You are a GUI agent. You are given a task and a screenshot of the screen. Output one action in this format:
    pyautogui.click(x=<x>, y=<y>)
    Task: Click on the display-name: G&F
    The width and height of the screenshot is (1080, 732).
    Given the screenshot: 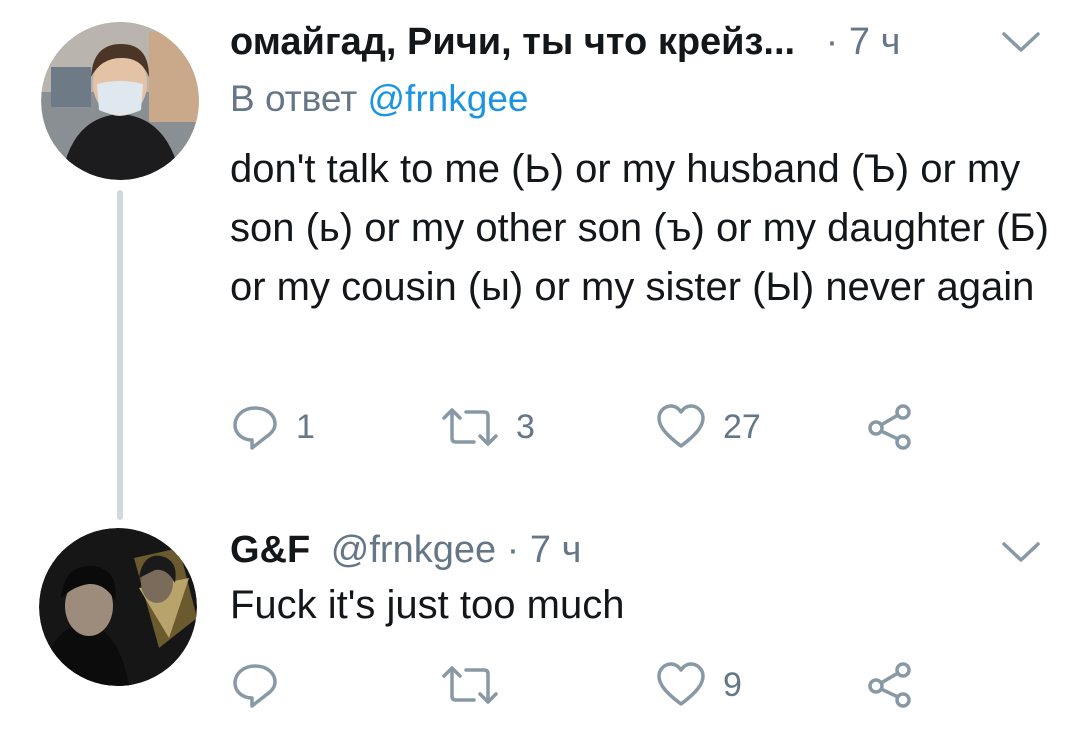 What is the action you would take?
    pyautogui.click(x=270, y=550)
    